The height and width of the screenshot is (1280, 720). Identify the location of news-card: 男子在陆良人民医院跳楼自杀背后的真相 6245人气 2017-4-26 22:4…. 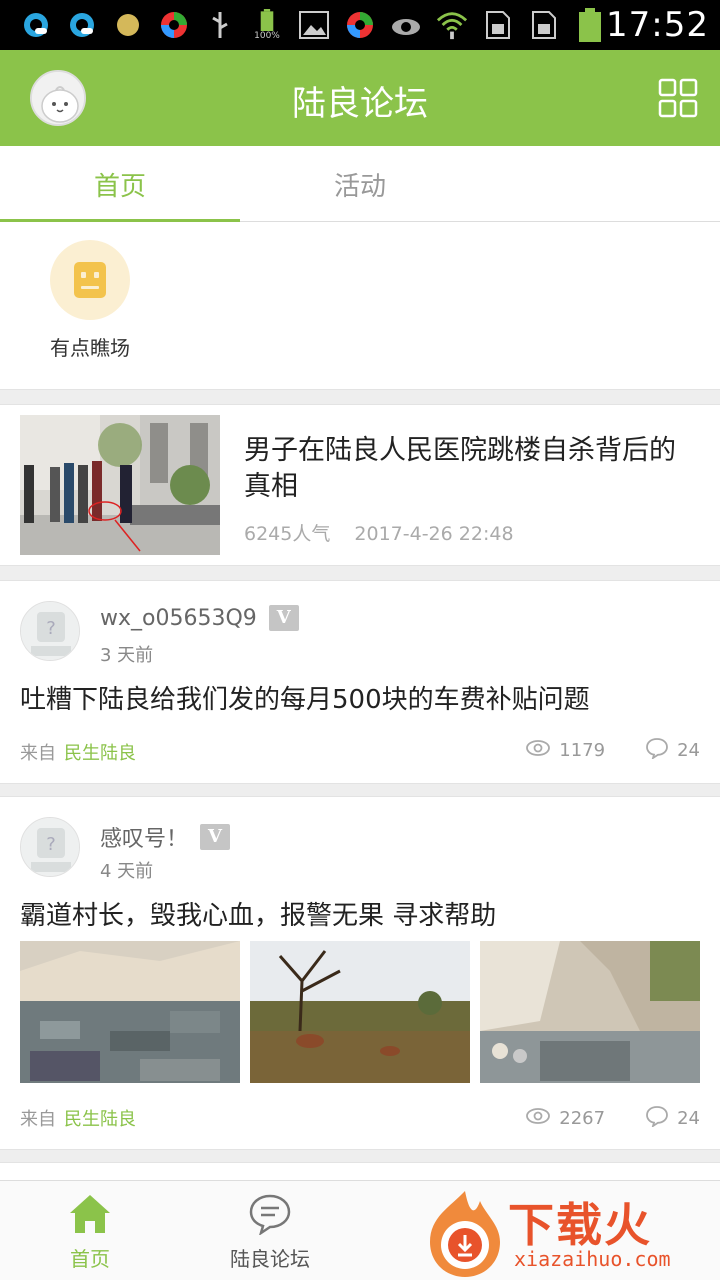
(360, 485).